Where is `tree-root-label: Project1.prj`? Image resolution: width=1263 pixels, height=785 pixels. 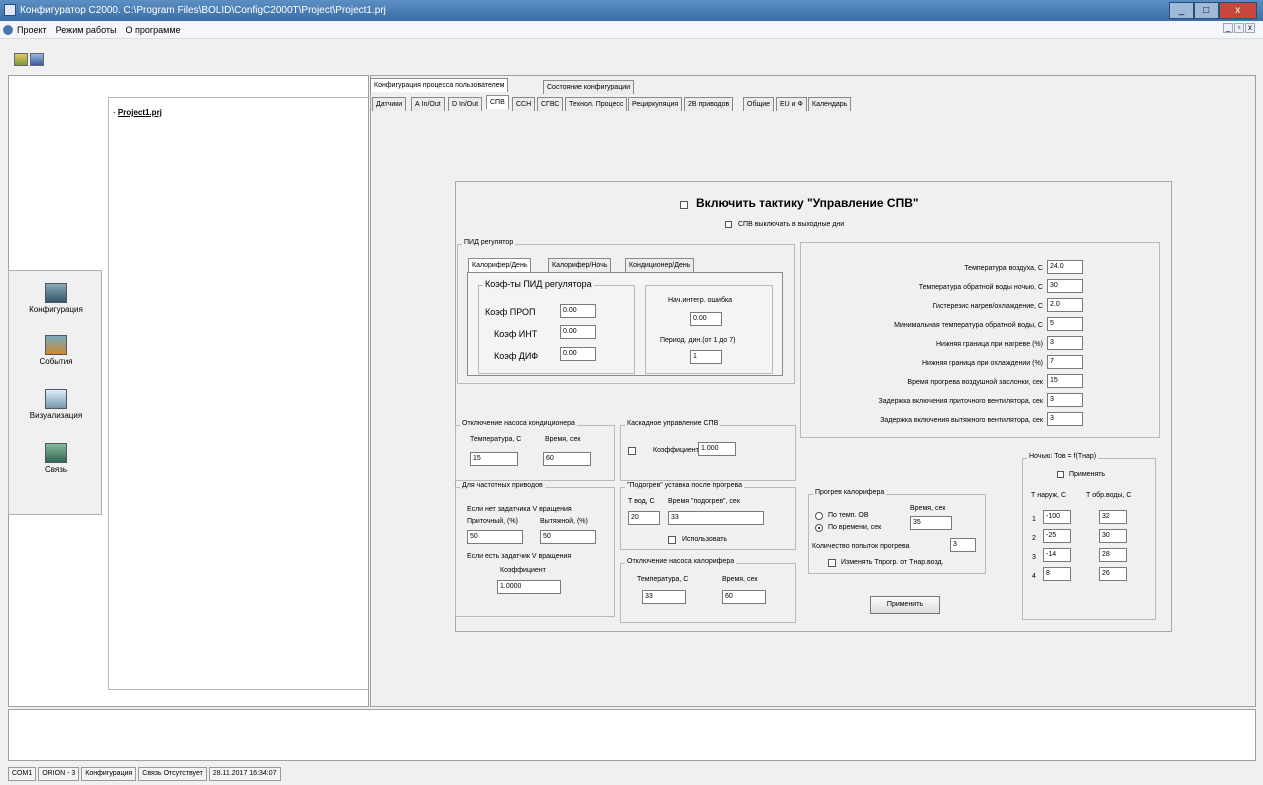 tree-root-label: Project1.prj is located at coordinates (140, 112).